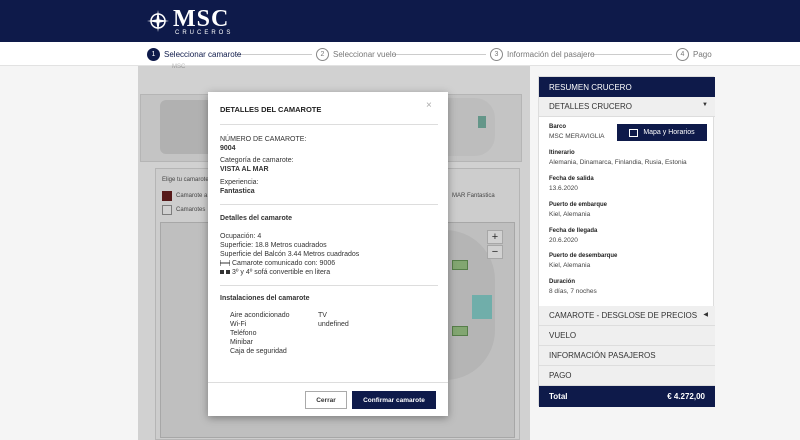 The width and height of the screenshot is (800, 440). I want to click on total-row: Total € 4.272,00, so click(627, 396).